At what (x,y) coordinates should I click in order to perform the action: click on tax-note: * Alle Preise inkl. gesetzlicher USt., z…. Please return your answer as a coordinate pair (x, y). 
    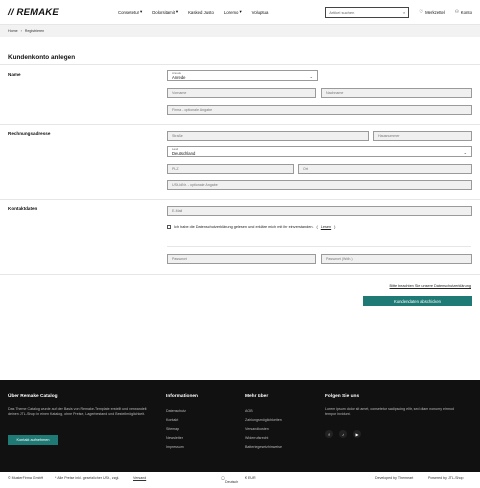
    Looking at the image, I should click on (87, 478).